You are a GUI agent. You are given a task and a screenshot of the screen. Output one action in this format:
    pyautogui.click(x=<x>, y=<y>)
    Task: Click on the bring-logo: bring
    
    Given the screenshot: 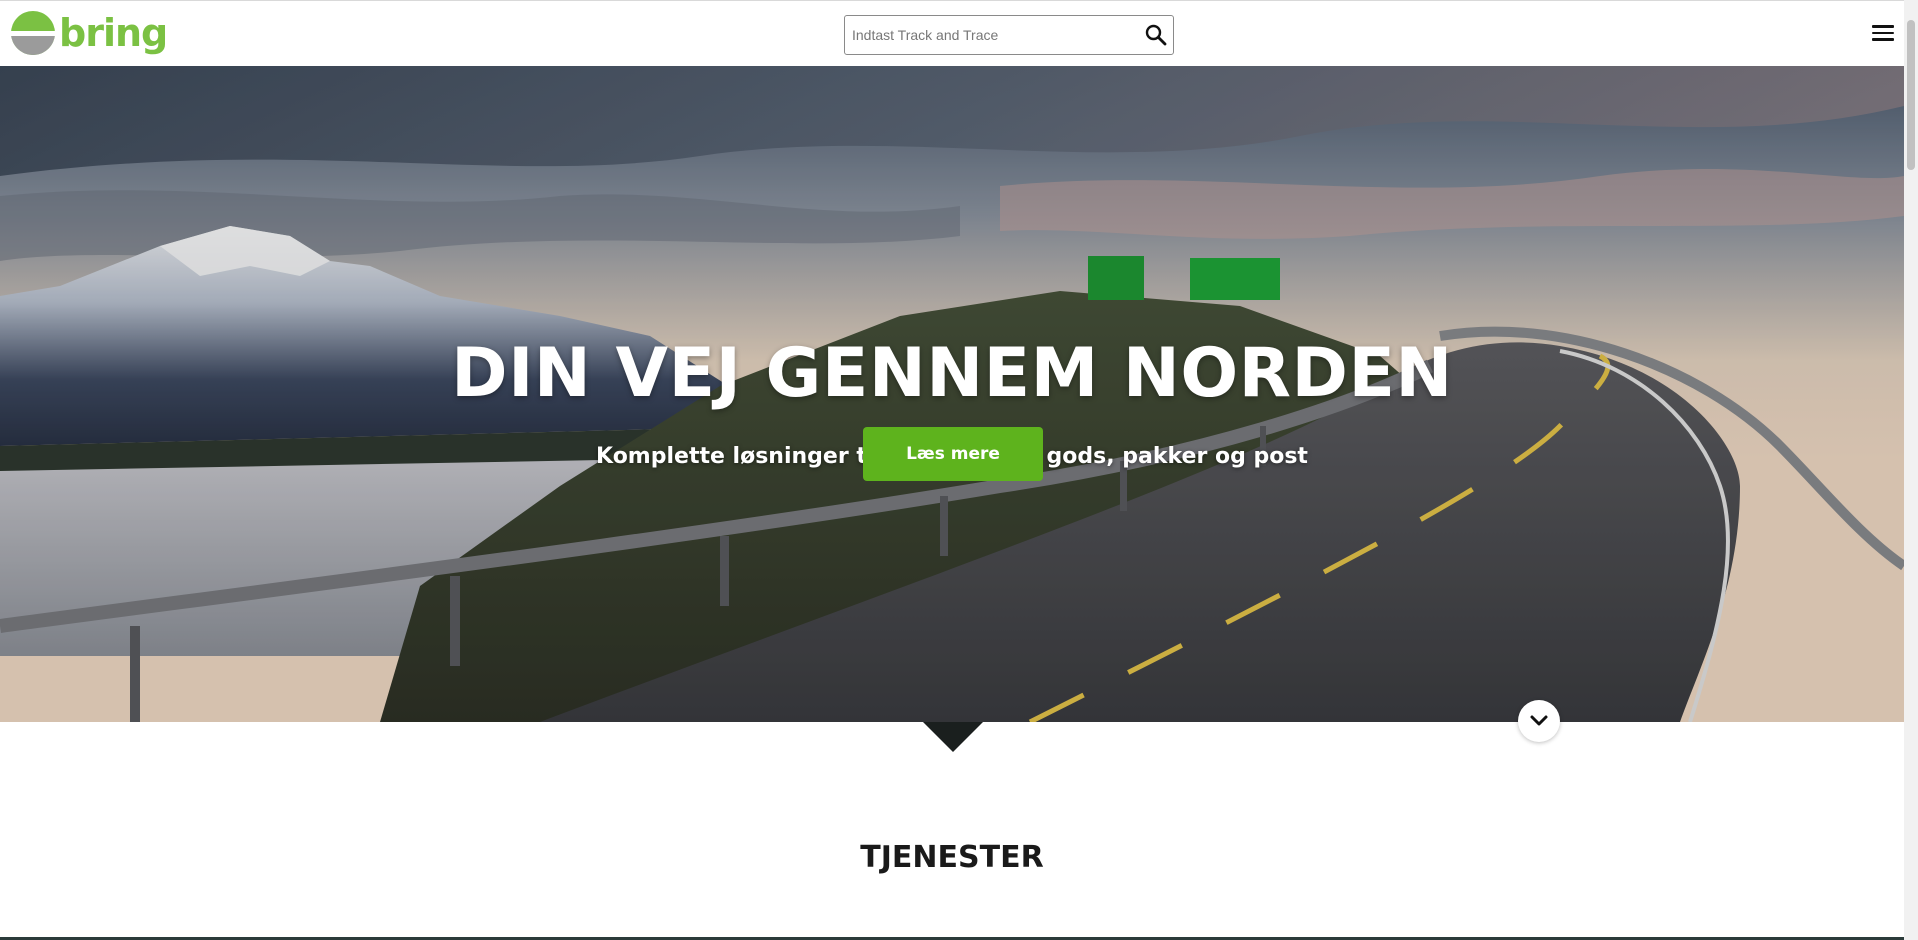 What is the action you would take?
    pyautogui.click(x=88, y=35)
    